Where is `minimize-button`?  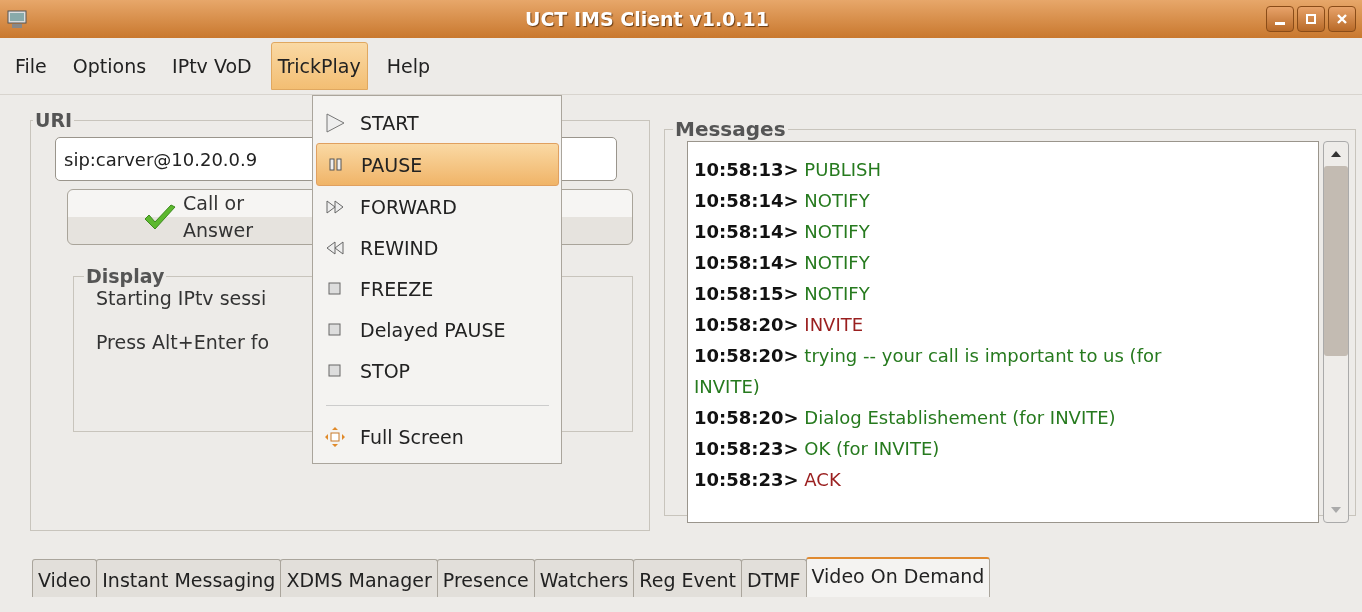
minimize-button is located at coordinates (1280, 19).